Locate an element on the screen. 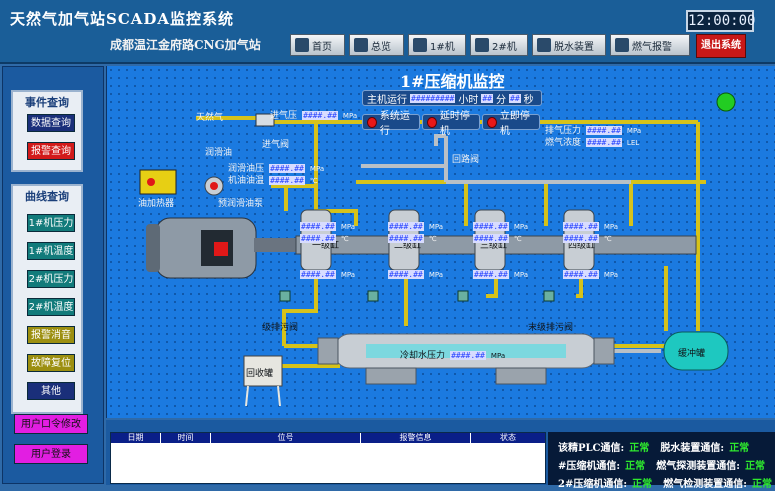 The image size is (775, 491). oil-temp-label: 机油油温 is located at coordinates (246, 181).